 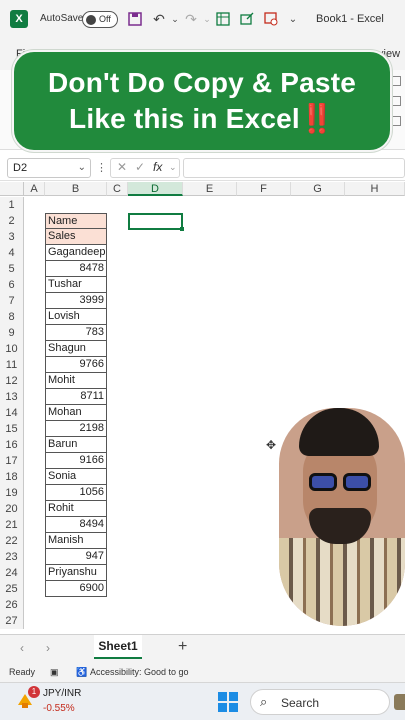 What do you see at coordinates (12, 605) in the screenshot?
I see `row-header-26: 26` at bounding box center [12, 605].